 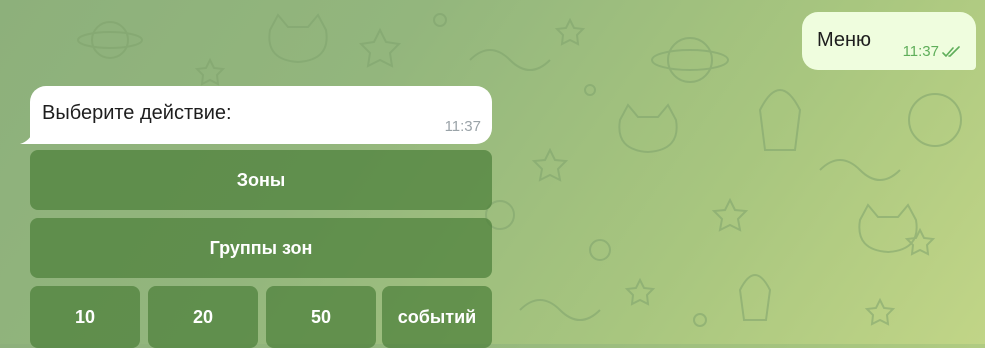 I want to click on keyboard-button-zones: Зоны, so click(x=261, y=180).